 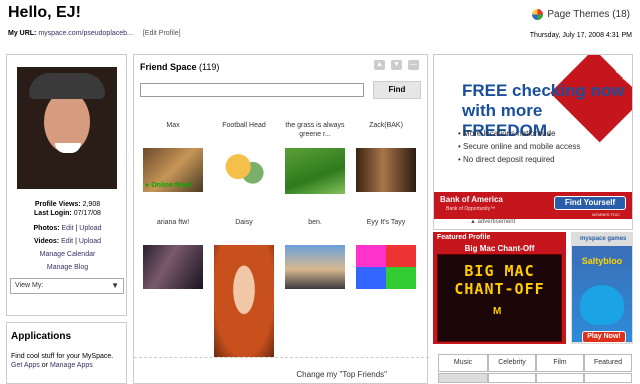 I want to click on tab-celebrity: Celebrity, so click(x=512, y=363).